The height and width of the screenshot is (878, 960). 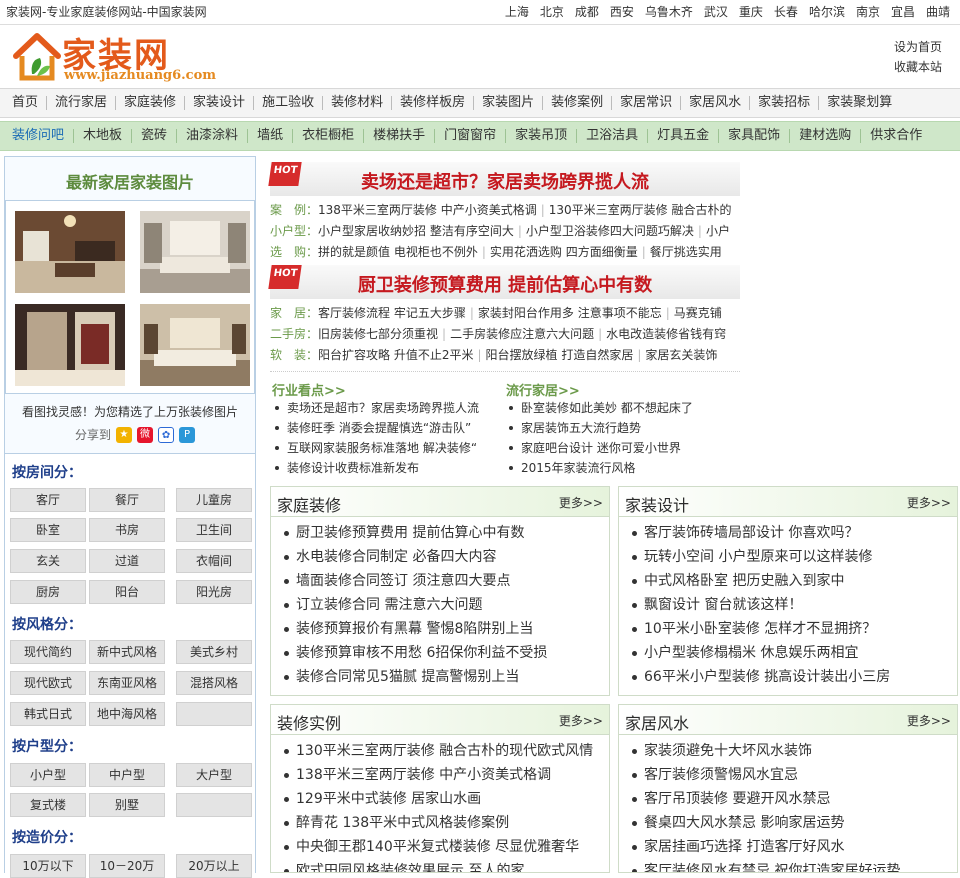 I want to click on subnav-item: 灯具五金, so click(x=684, y=136).